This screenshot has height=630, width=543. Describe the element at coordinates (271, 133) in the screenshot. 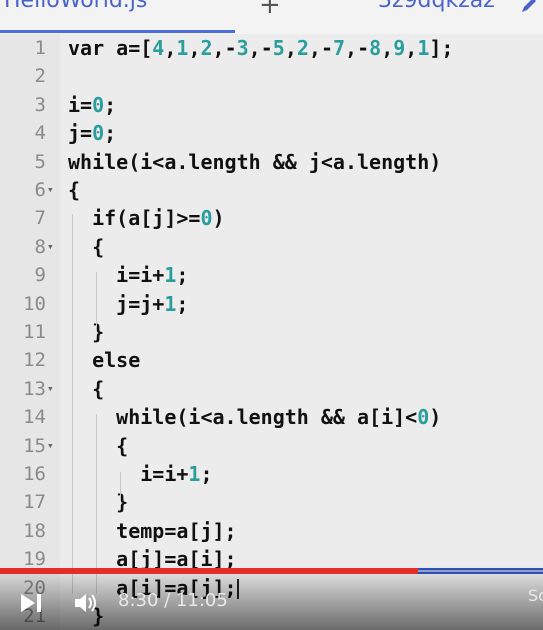

I see `code-line: 4 j=0;` at that location.